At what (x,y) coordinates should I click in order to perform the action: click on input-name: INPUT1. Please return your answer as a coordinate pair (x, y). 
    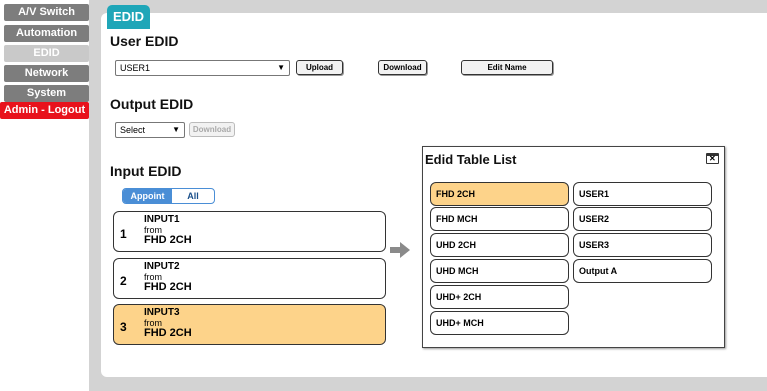
    Looking at the image, I should click on (162, 219).